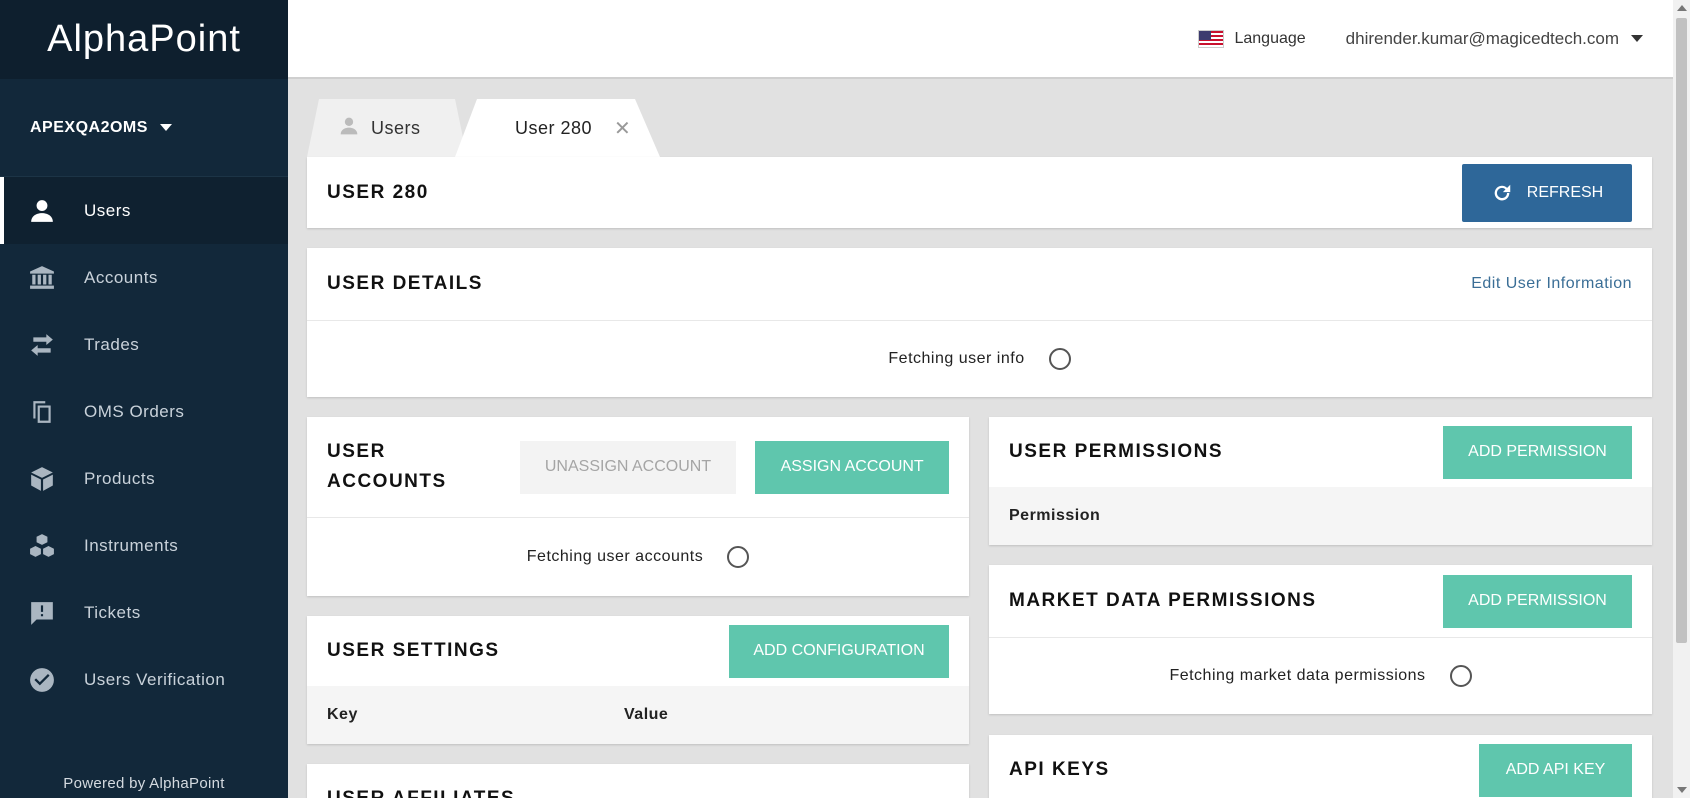 The height and width of the screenshot is (798, 1690). I want to click on sidebar-item-label: Instruments, so click(131, 545).